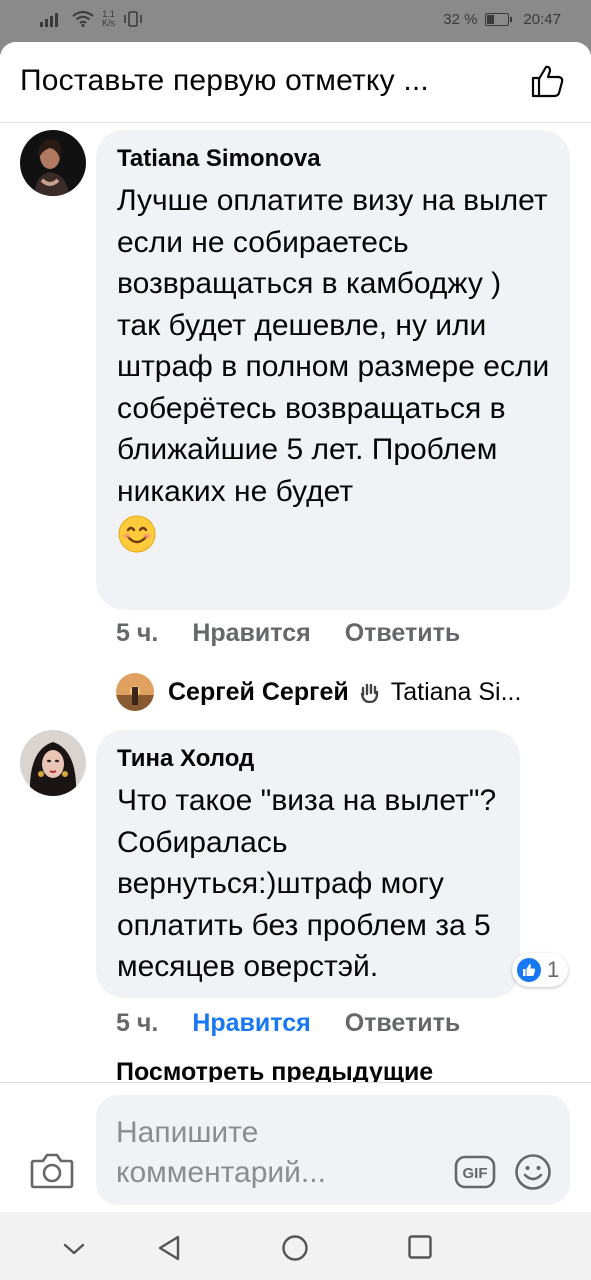 The width and height of the screenshot is (591, 1280). I want to click on avatar-sergey, so click(135, 692).